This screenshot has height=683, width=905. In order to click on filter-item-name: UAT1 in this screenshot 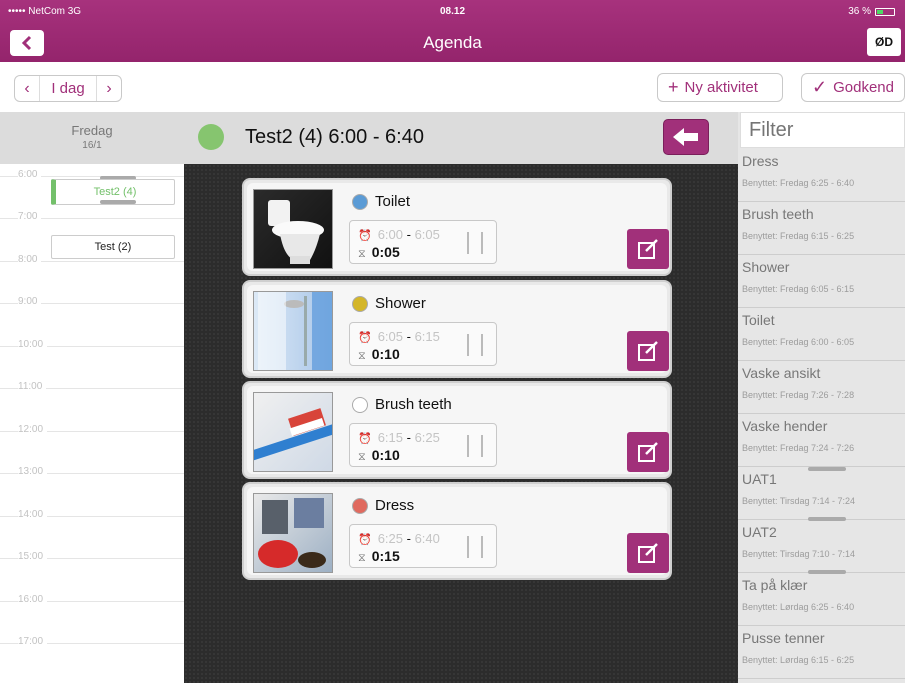, I will do `click(759, 479)`.